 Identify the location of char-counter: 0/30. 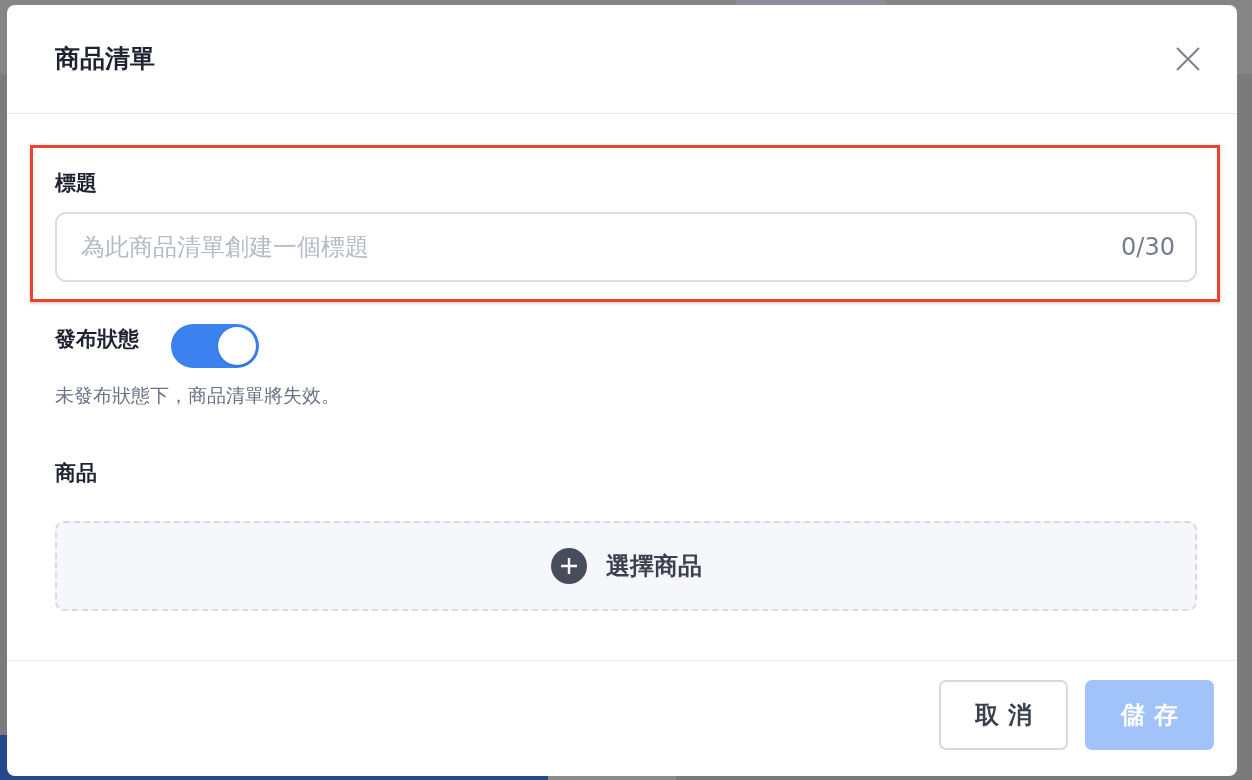
(1148, 247).